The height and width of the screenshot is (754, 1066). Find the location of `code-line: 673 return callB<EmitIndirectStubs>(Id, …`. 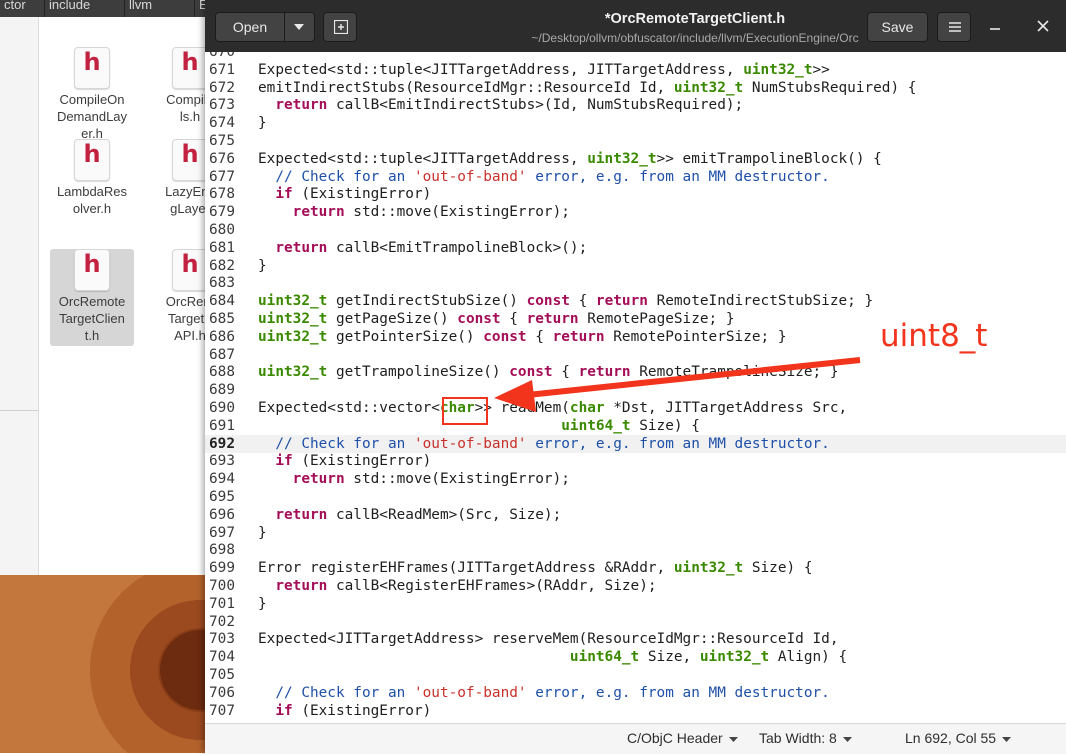

code-line: 673 return callB<EmitIndirectStubs>(Id, … is located at coordinates (635, 105).